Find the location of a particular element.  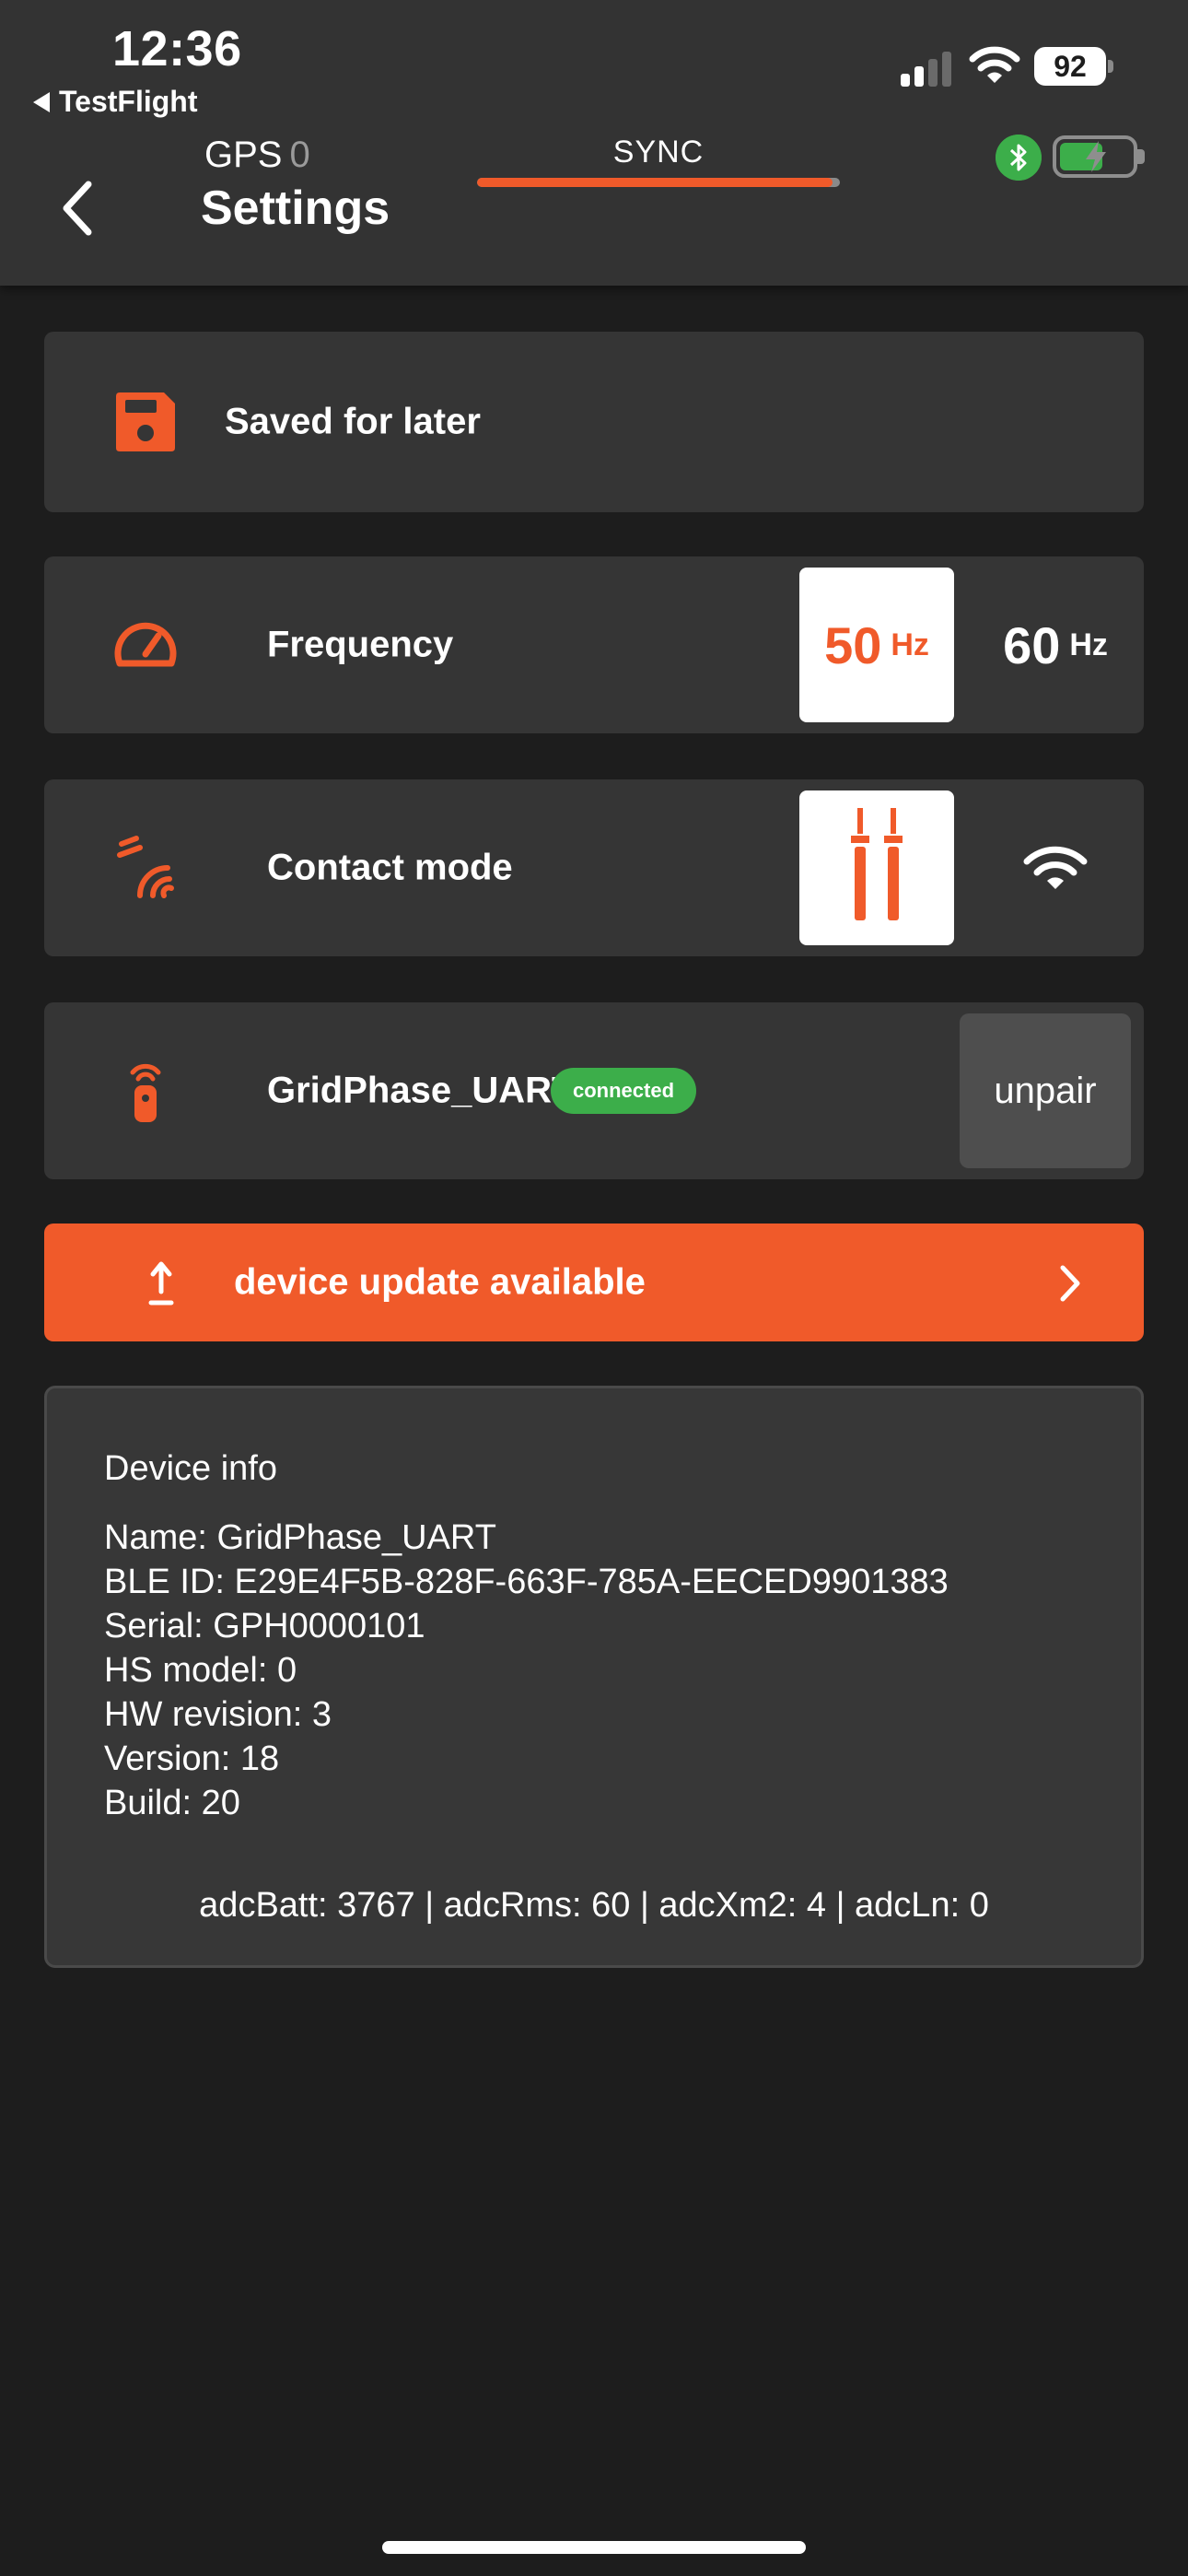

contact-mode-label: Contact mode is located at coordinates (390, 867).